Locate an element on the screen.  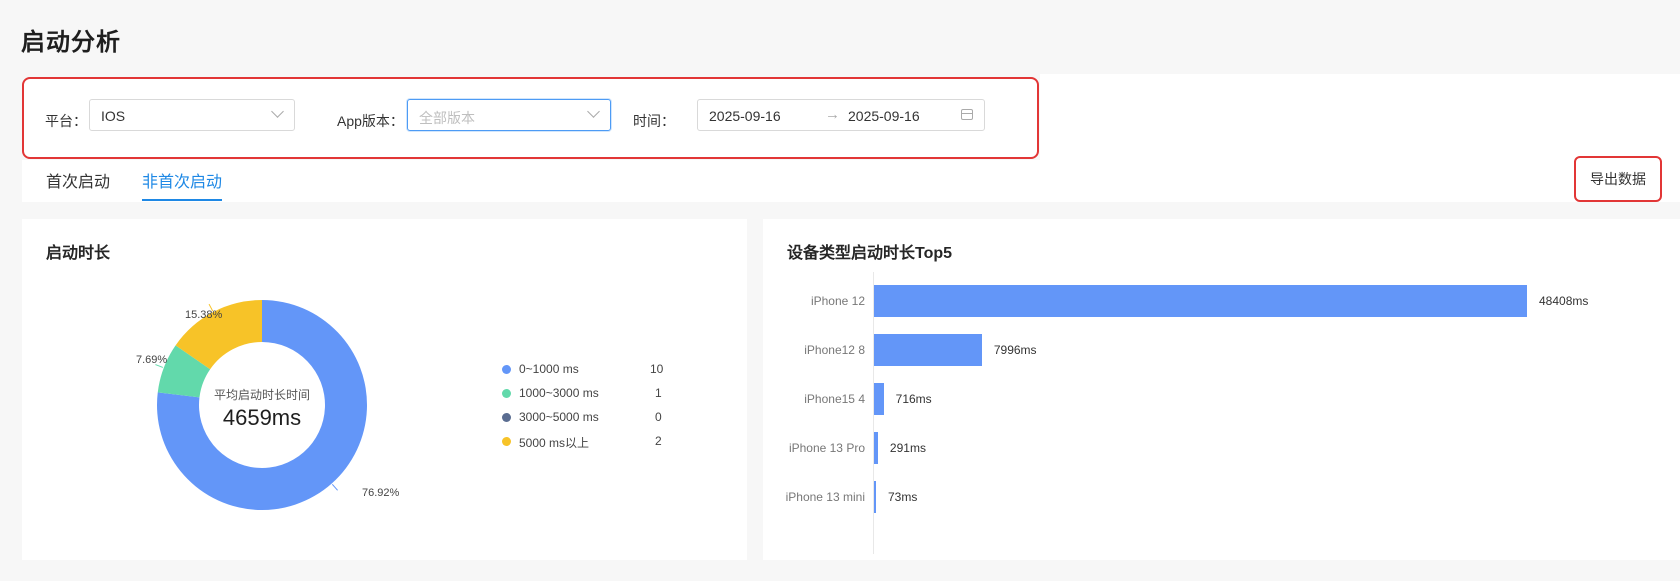
tab-non-first-launch: 非首次启动 is located at coordinates (182, 180).